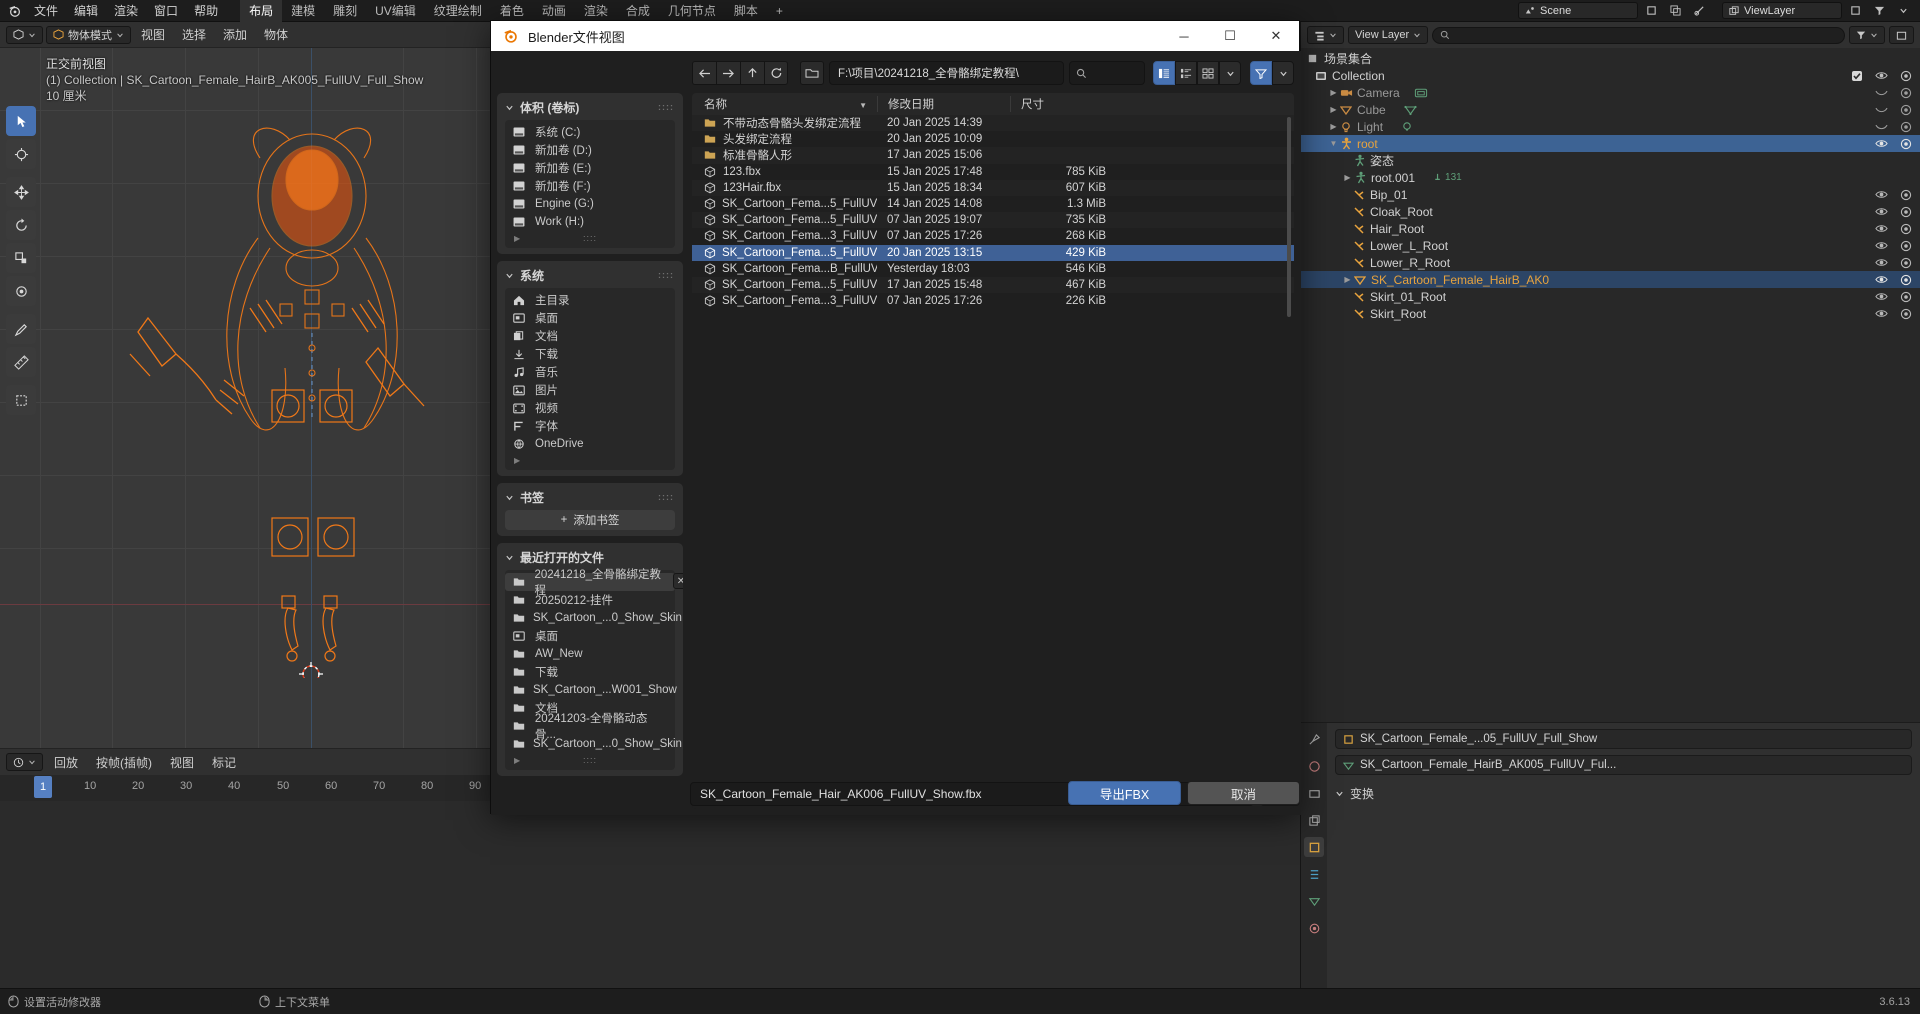 The height and width of the screenshot is (1014, 1920). Describe the element at coordinates (166, 11) in the screenshot. I see `menu-window: 窗口` at that location.